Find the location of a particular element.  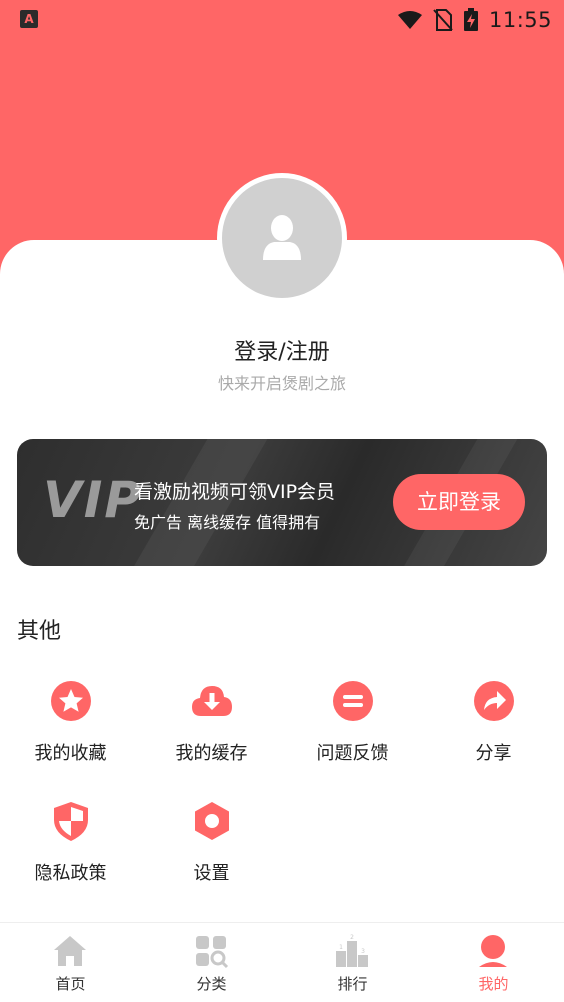

vip-title: 看激励视频可领VIP会员 is located at coordinates (235, 492).